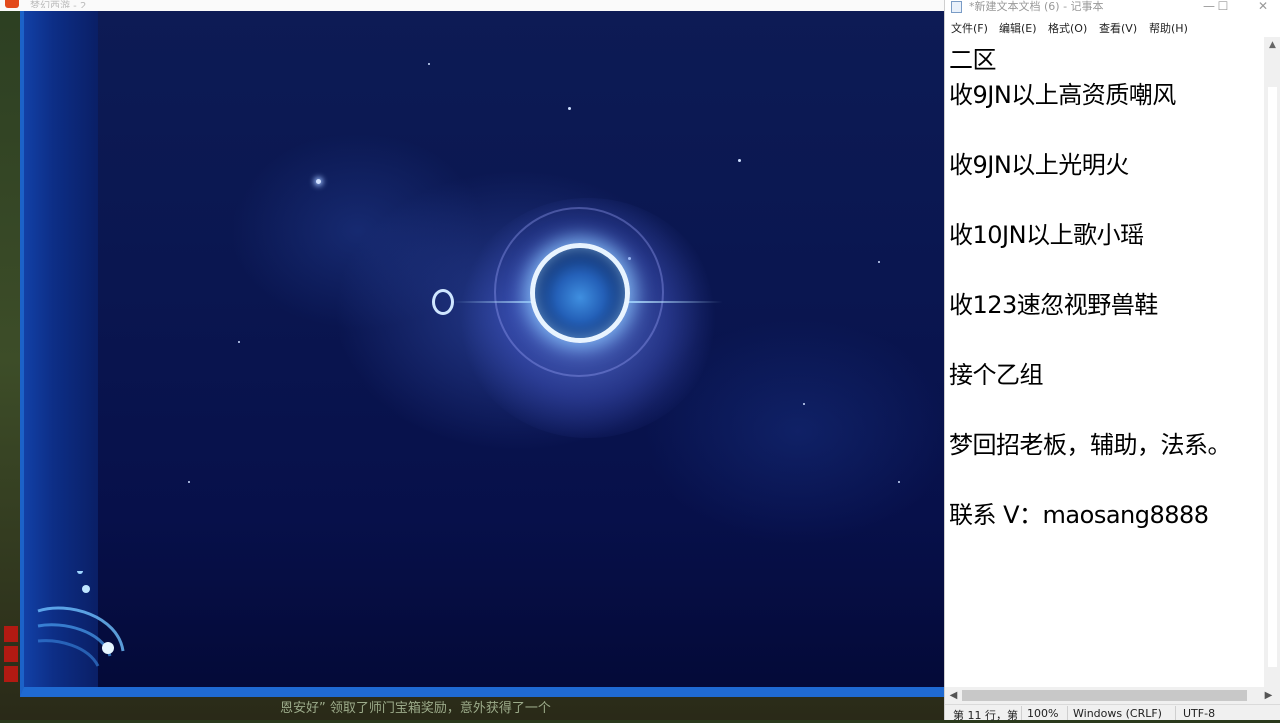  I want to click on menu-edit: 编辑(E), so click(1018, 28).